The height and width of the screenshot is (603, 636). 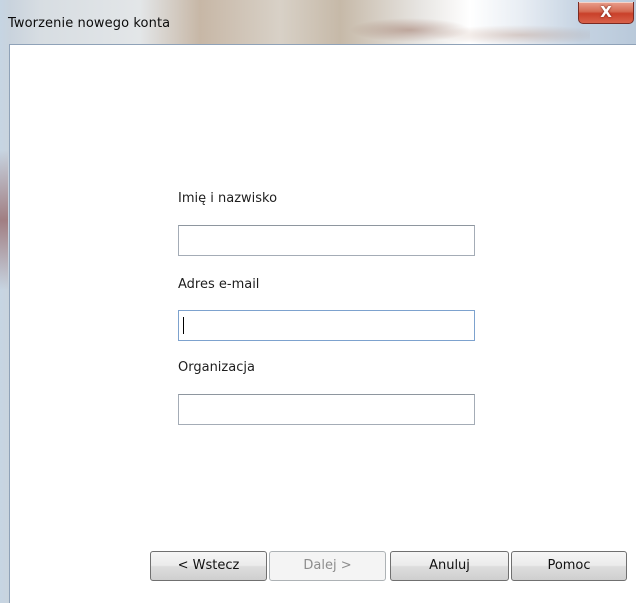 I want to click on cancel-button: Anuluj, so click(x=449, y=566).